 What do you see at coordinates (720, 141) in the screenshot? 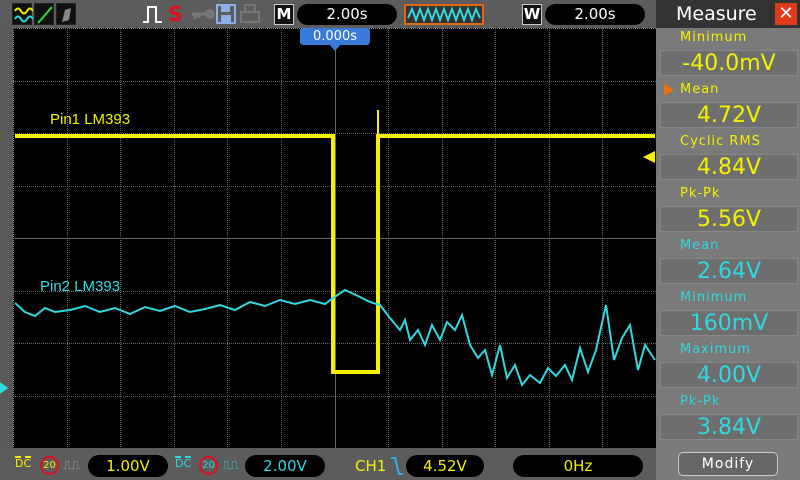
I see `measure-label: Cyclic RMS` at bounding box center [720, 141].